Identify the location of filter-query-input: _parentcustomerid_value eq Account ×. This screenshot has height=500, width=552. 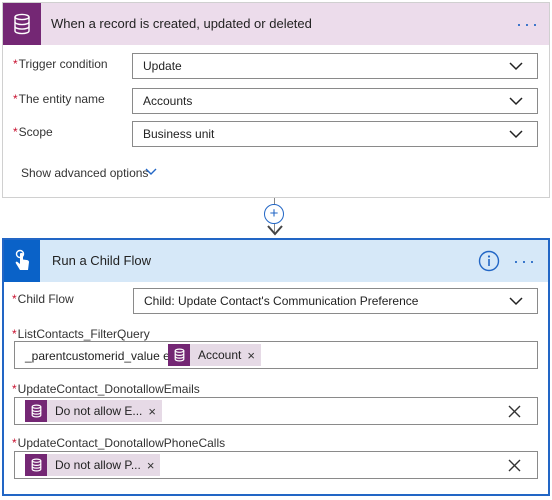
(276, 355).